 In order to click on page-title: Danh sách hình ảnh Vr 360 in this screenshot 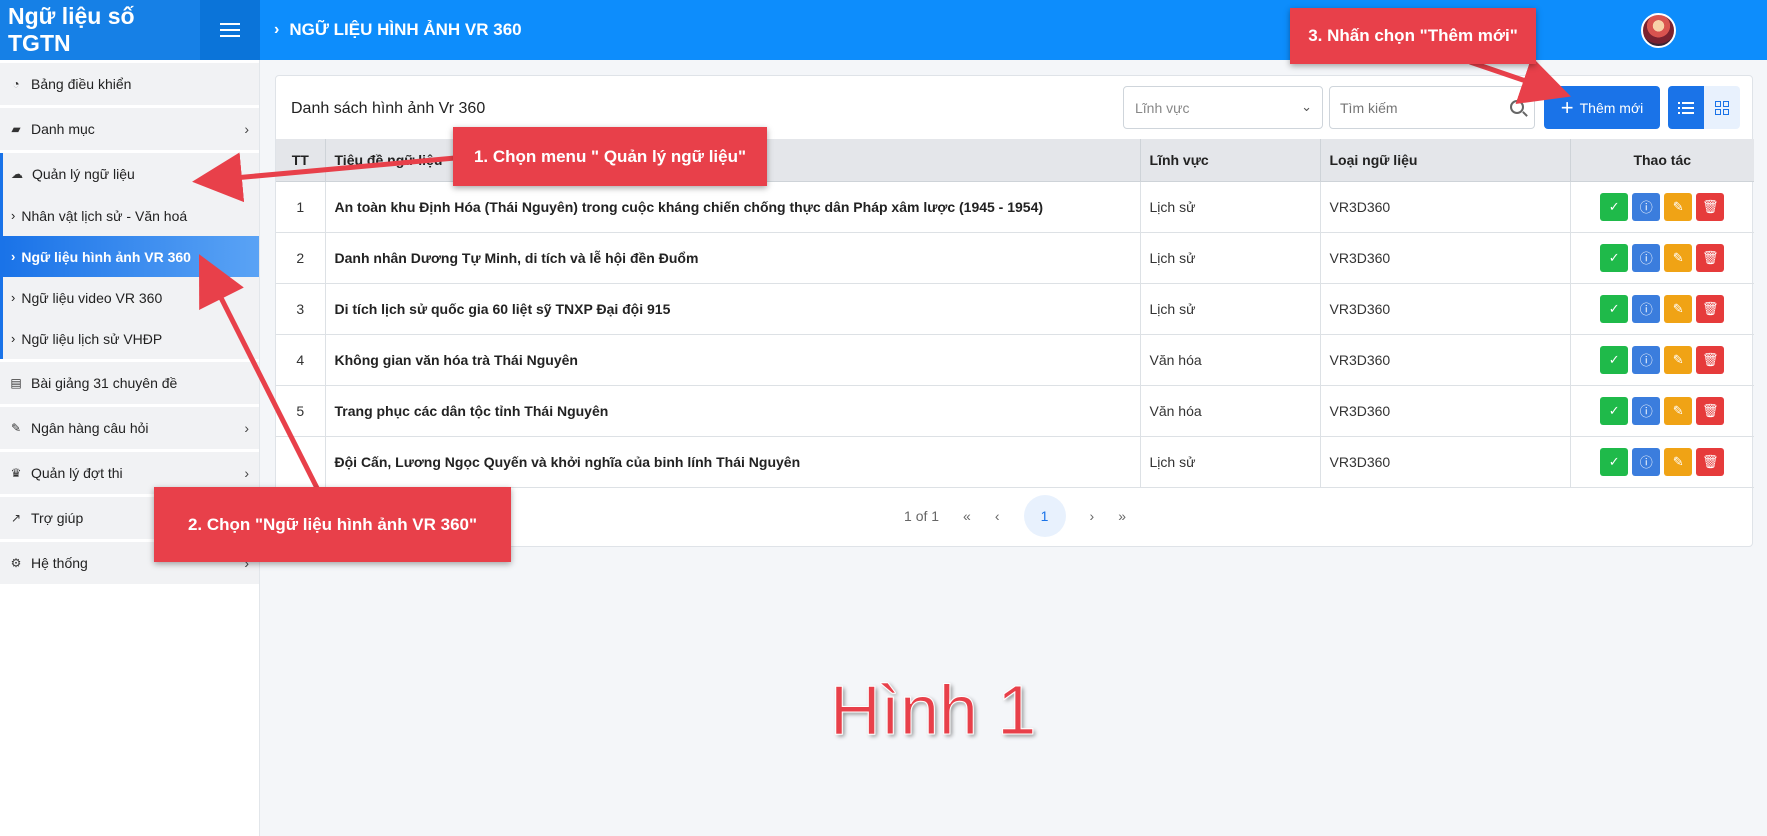, I will do `click(388, 108)`.